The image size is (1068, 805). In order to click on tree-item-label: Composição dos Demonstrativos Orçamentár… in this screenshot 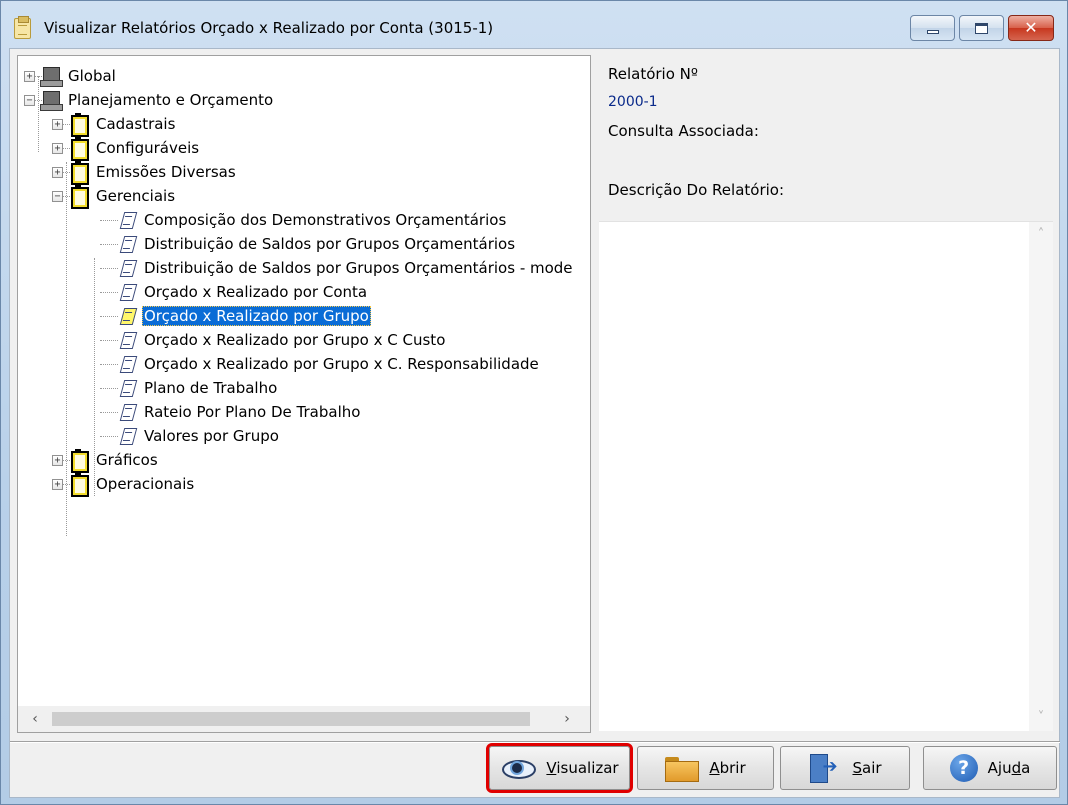, I will do `click(325, 220)`.